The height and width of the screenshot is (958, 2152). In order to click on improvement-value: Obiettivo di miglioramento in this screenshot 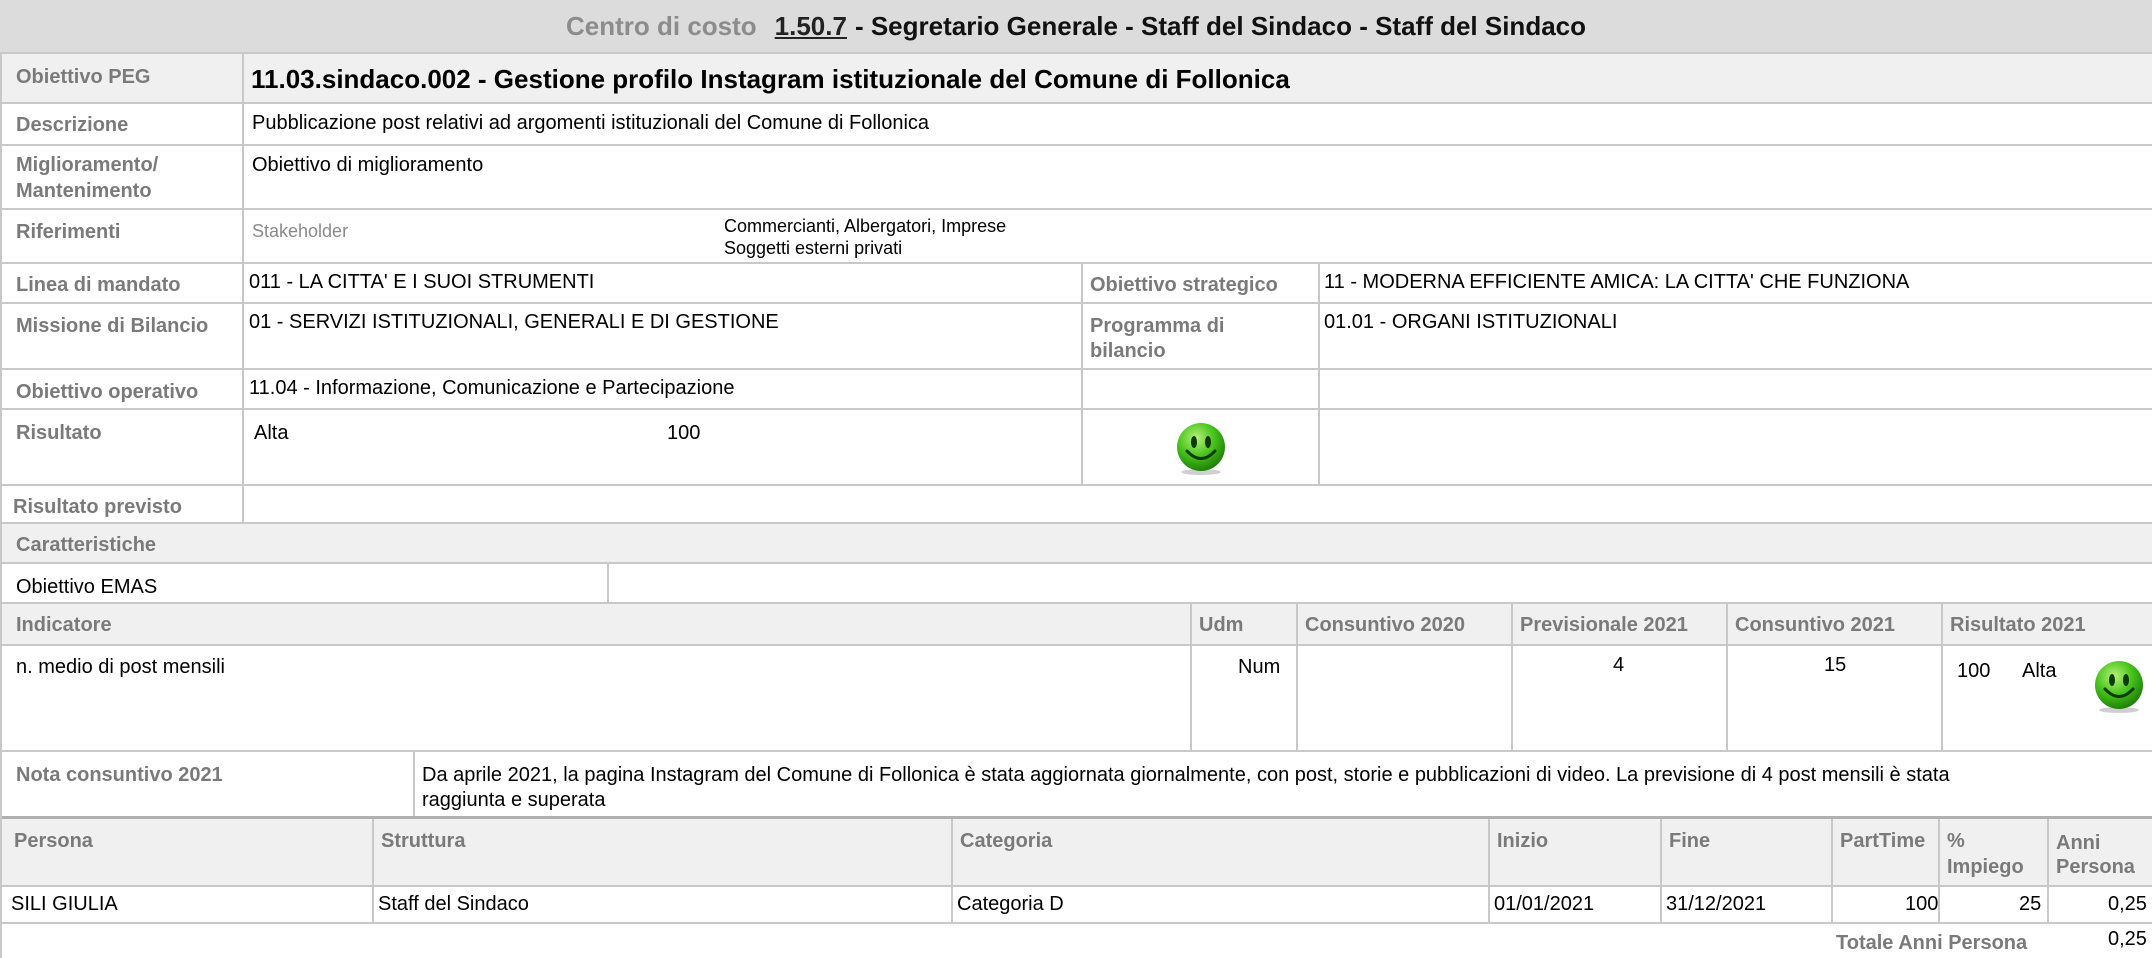, I will do `click(368, 165)`.